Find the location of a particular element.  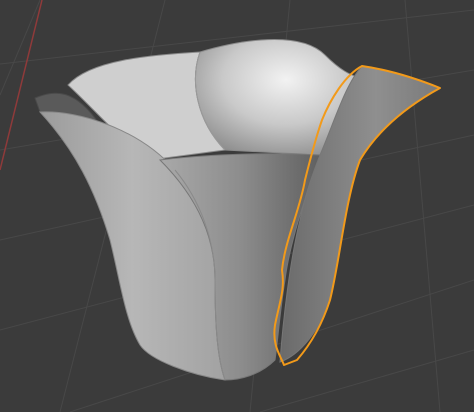

x-axis-line is located at coordinates (21, 85).